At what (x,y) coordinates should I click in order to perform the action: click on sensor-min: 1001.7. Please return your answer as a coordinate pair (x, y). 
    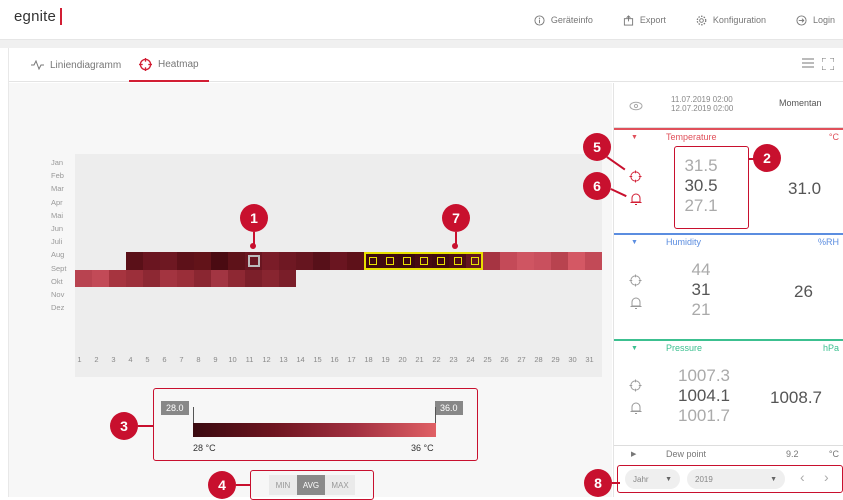
    Looking at the image, I should click on (704, 415).